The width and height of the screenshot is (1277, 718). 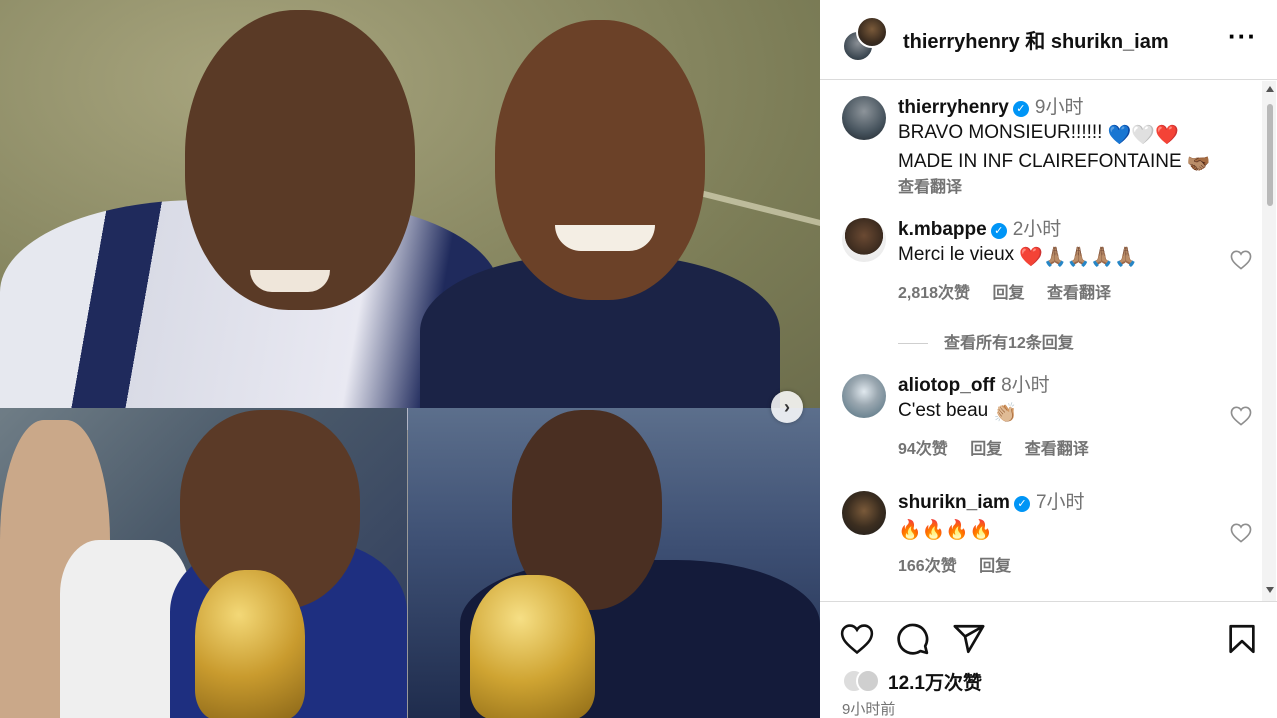 What do you see at coordinates (1025, 385) in the screenshot?
I see `comment-time: 8小时` at bounding box center [1025, 385].